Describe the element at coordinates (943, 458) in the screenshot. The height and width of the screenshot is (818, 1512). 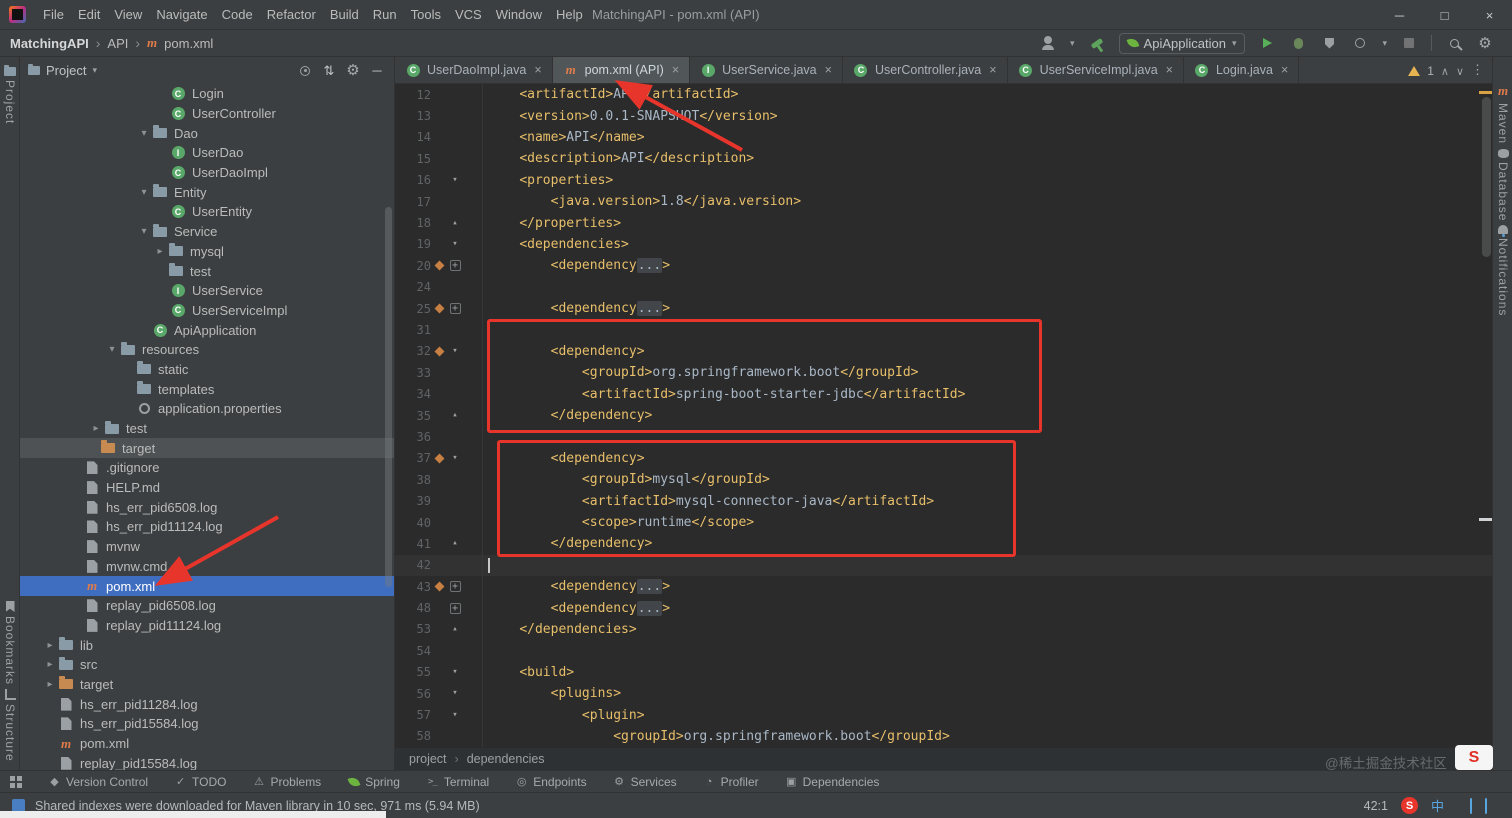
I see `code-line-37: 37 ▾ <dependency>` at that location.